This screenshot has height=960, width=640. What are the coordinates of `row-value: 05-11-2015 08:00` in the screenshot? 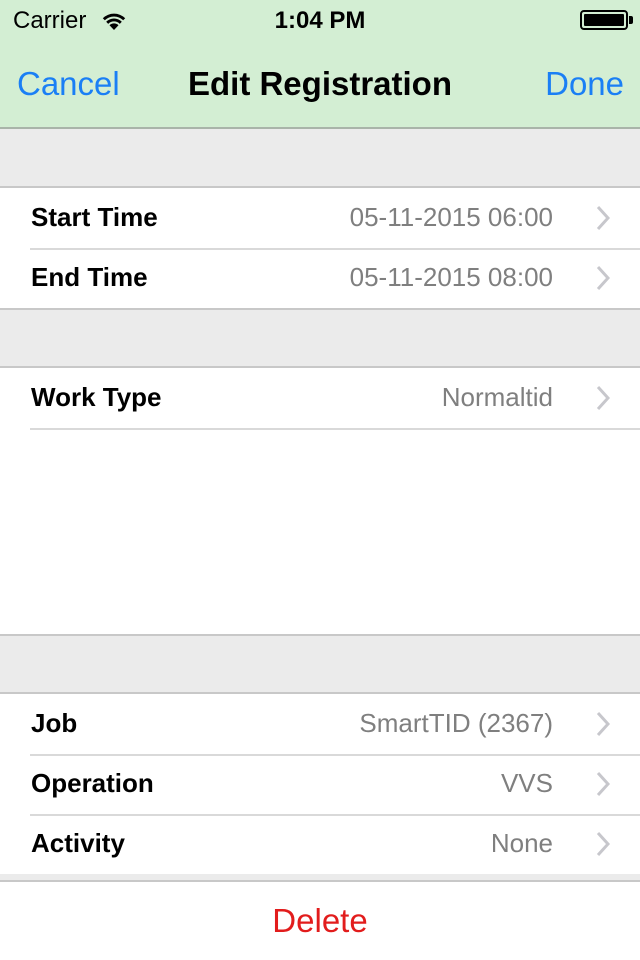 It's located at (451, 277).